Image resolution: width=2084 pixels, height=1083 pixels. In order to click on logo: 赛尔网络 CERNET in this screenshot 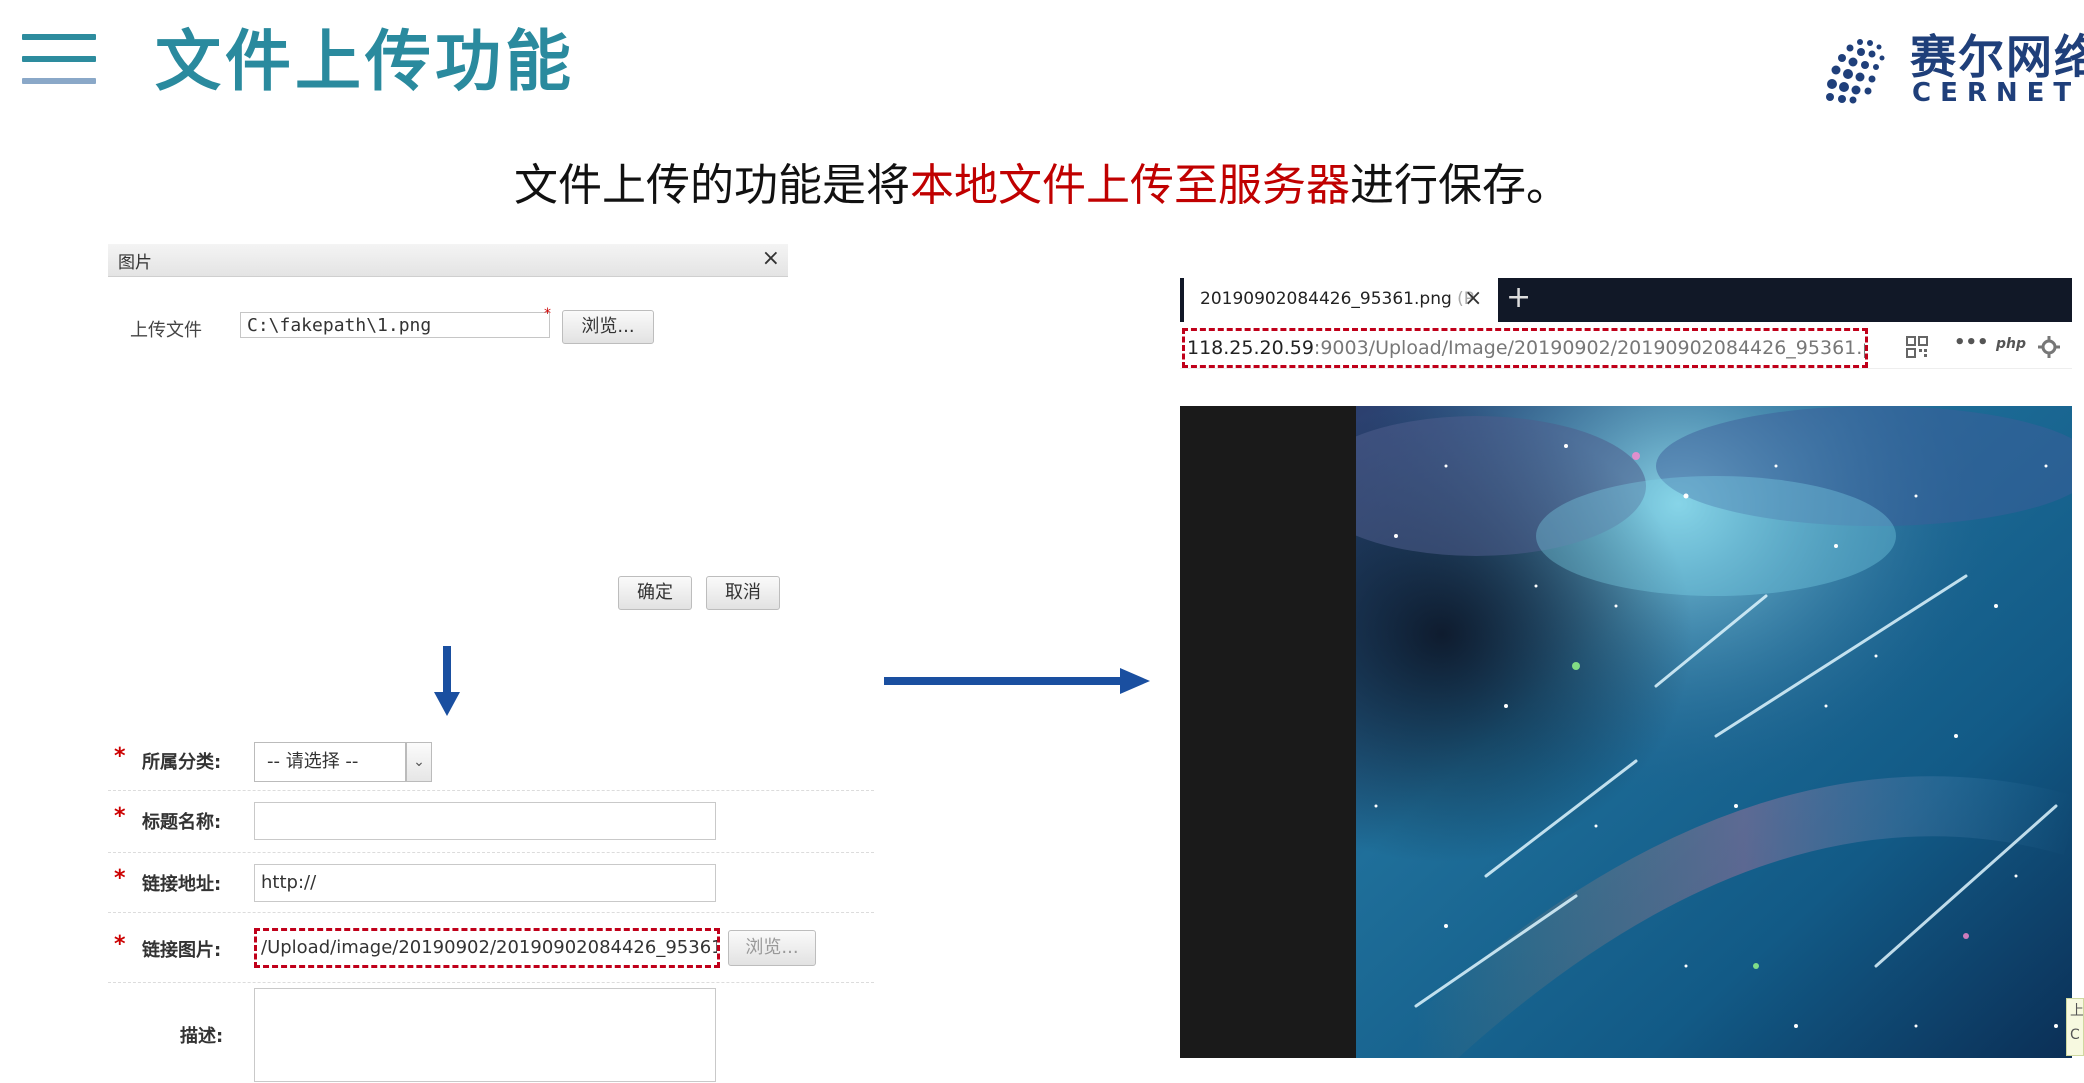, I will do `click(1952, 70)`.